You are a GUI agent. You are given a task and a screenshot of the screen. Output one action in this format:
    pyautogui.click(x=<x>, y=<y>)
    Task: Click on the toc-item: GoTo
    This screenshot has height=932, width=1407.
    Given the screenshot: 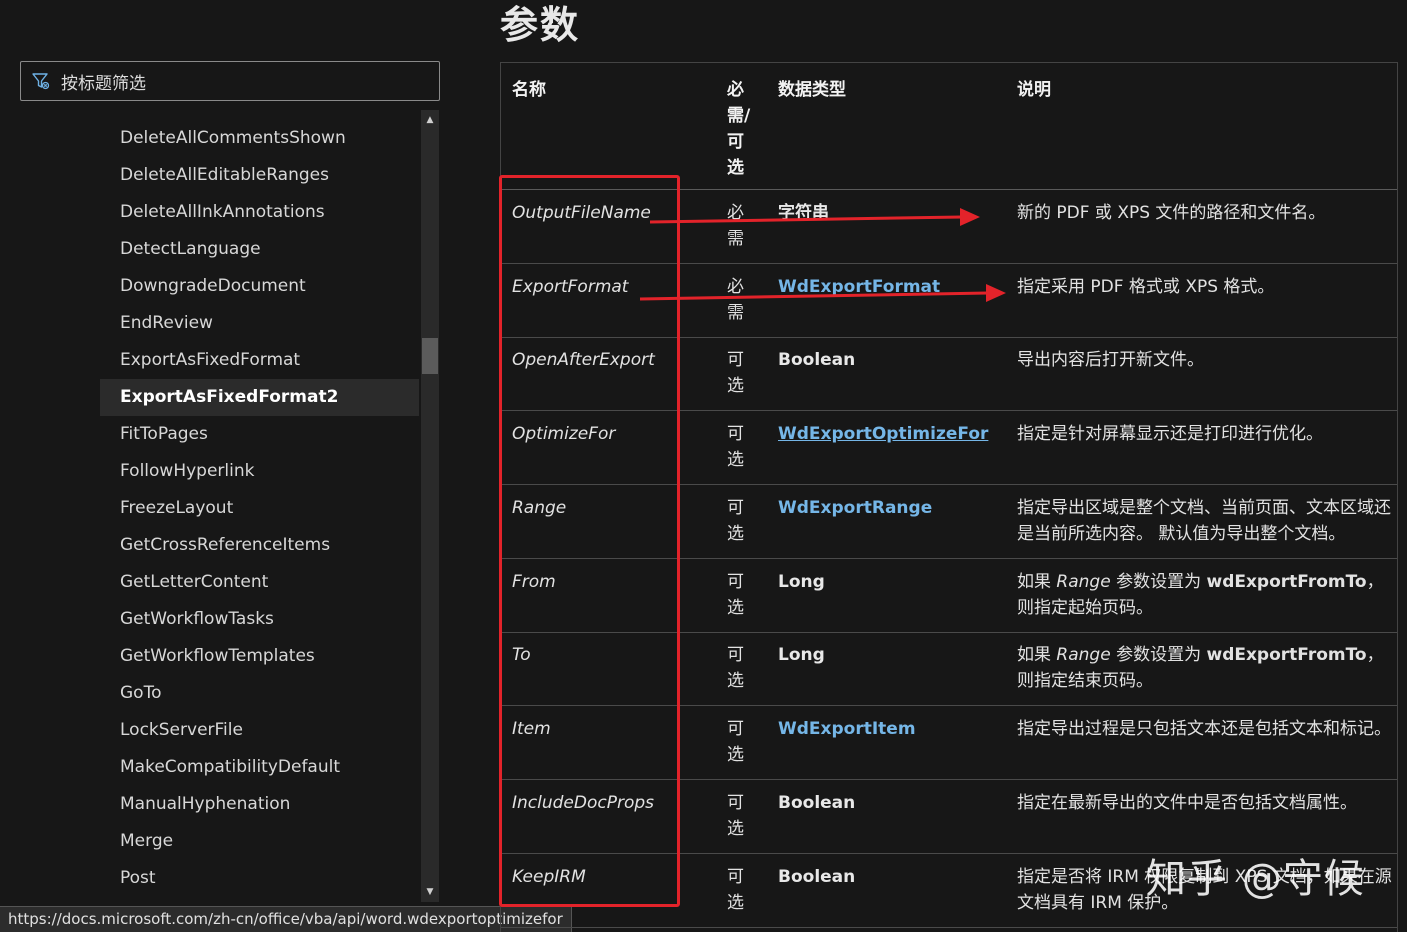 What is the action you would take?
    pyautogui.click(x=259, y=693)
    